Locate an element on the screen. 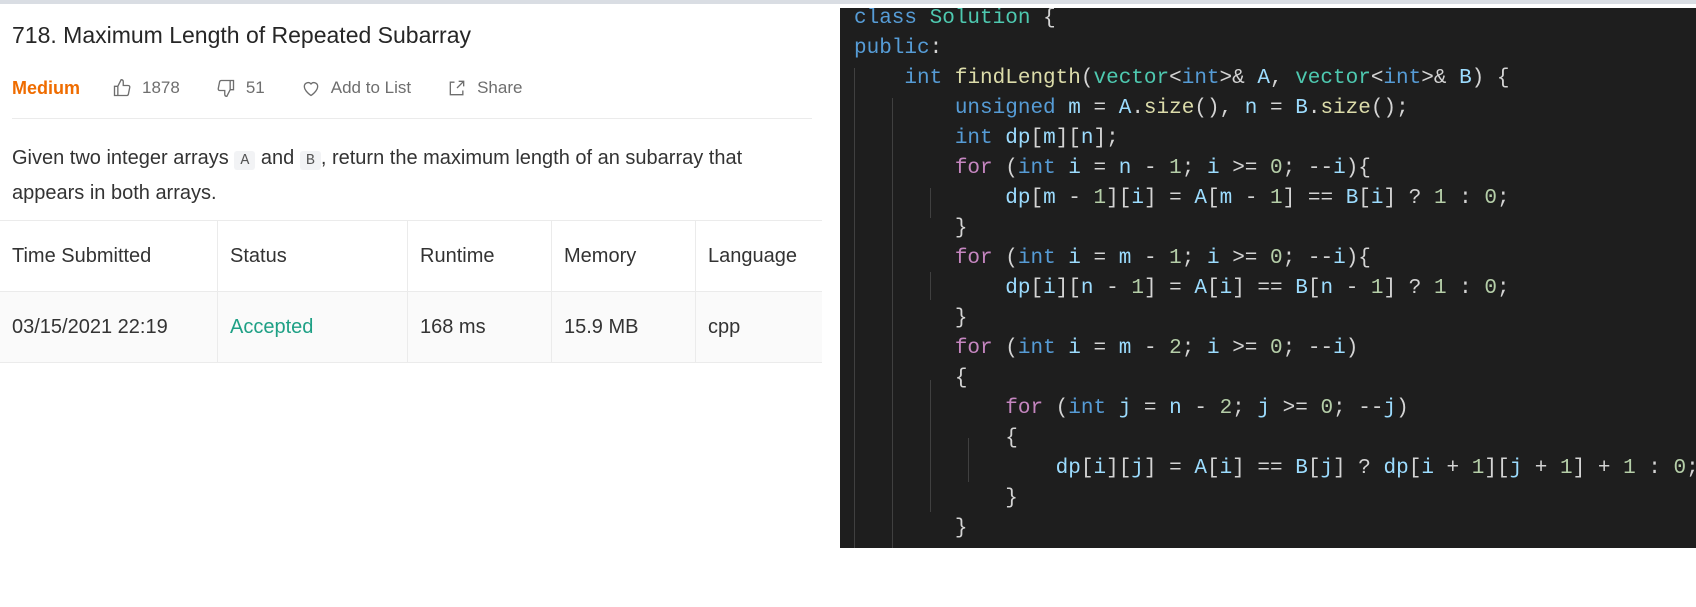  description-text: Given two integer arrays is located at coordinates (123, 158).